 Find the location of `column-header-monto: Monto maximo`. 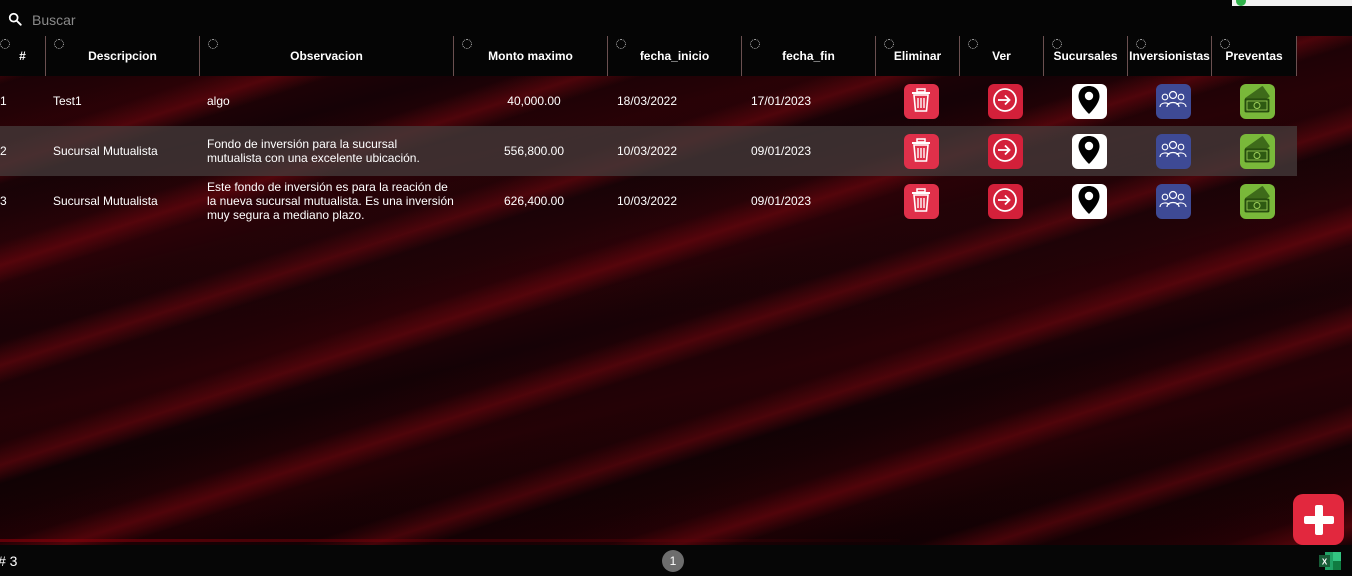

column-header-monto: Monto maximo is located at coordinates (531, 56).